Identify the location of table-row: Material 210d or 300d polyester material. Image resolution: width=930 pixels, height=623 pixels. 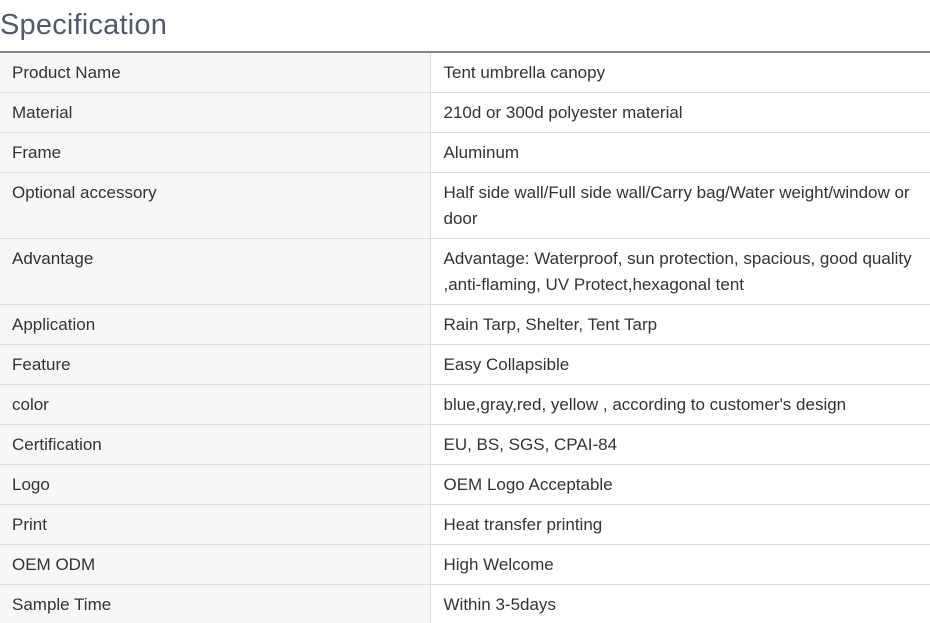
(465, 112).